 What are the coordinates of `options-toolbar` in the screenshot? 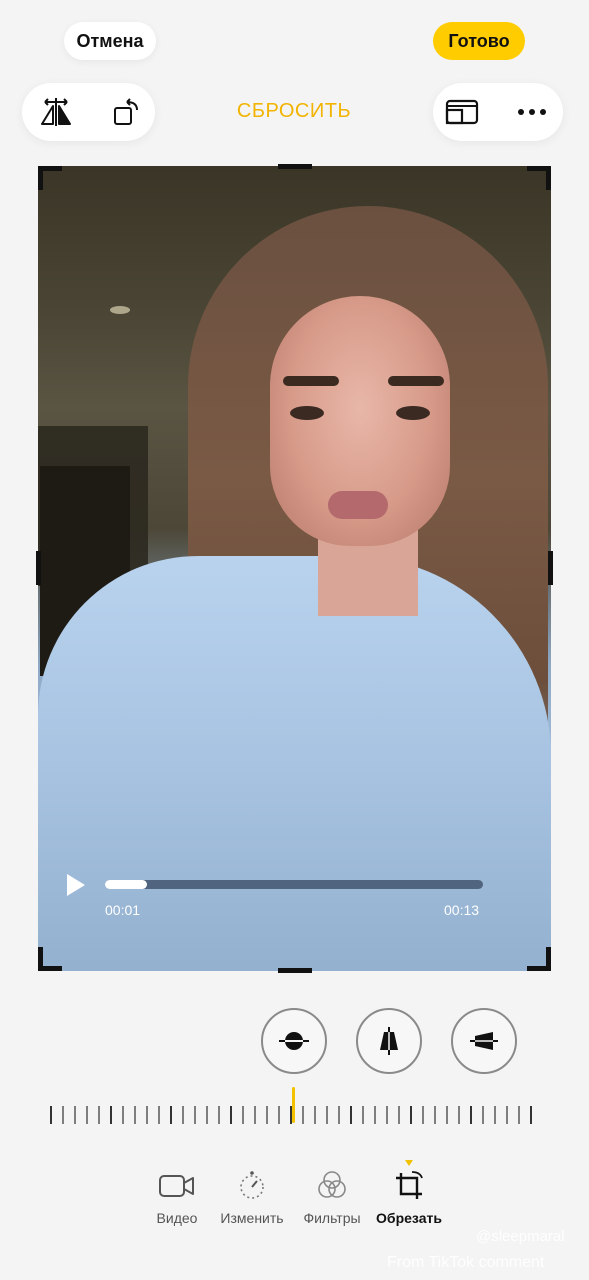 It's located at (498, 112).